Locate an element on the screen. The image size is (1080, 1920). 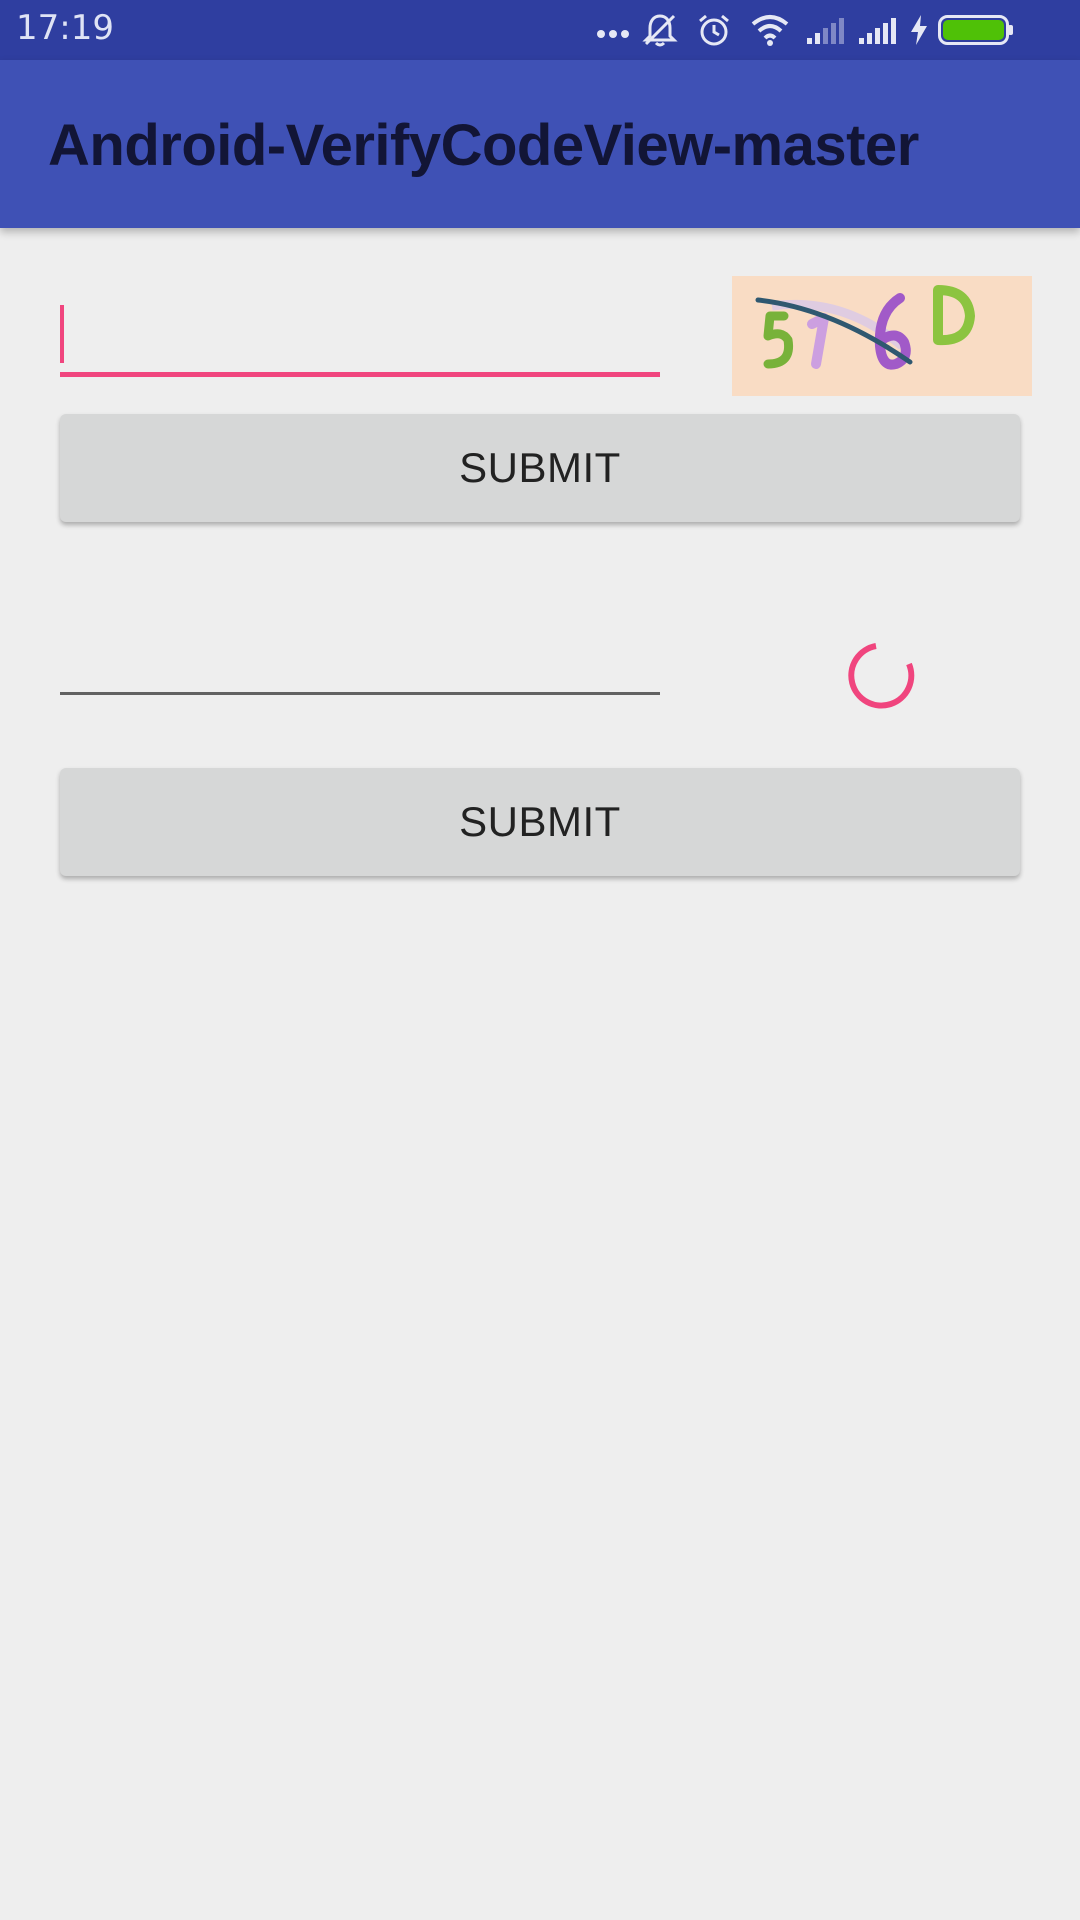
loading-spinner-icon is located at coordinates (881, 676).